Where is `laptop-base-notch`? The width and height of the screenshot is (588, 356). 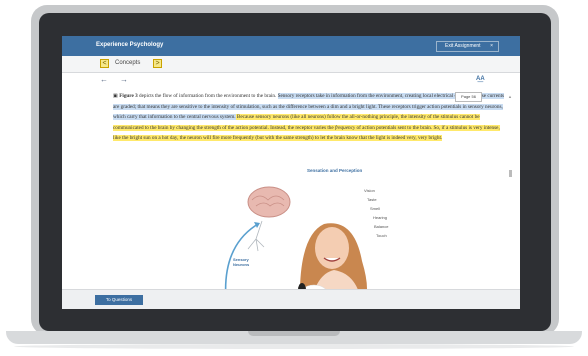 laptop-base-notch is located at coordinates (294, 333).